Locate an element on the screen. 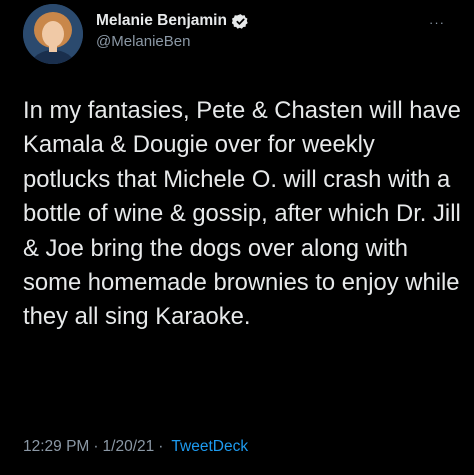 This screenshot has height=475, width=474. tweet-date: 1/20/21 is located at coordinates (129, 447).